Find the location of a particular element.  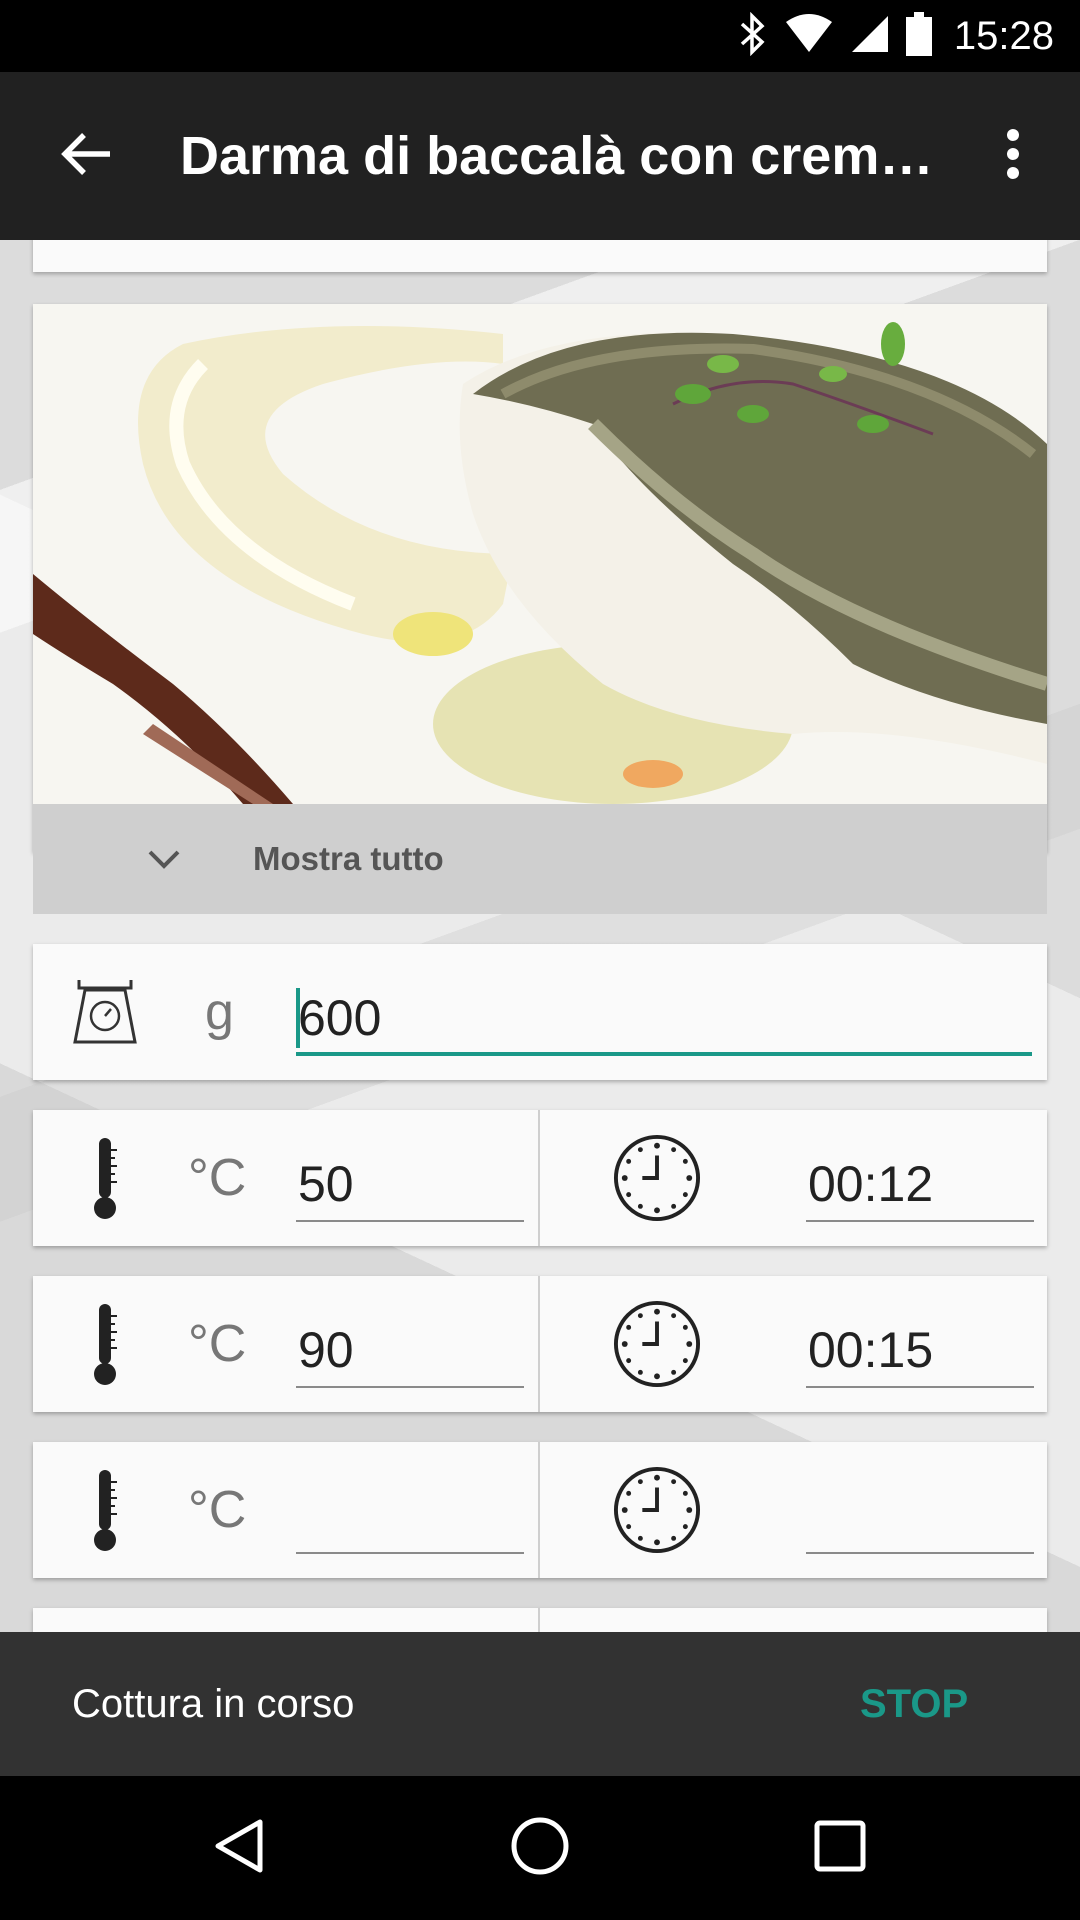

show-all-button: Mostra tutto is located at coordinates (540, 859).